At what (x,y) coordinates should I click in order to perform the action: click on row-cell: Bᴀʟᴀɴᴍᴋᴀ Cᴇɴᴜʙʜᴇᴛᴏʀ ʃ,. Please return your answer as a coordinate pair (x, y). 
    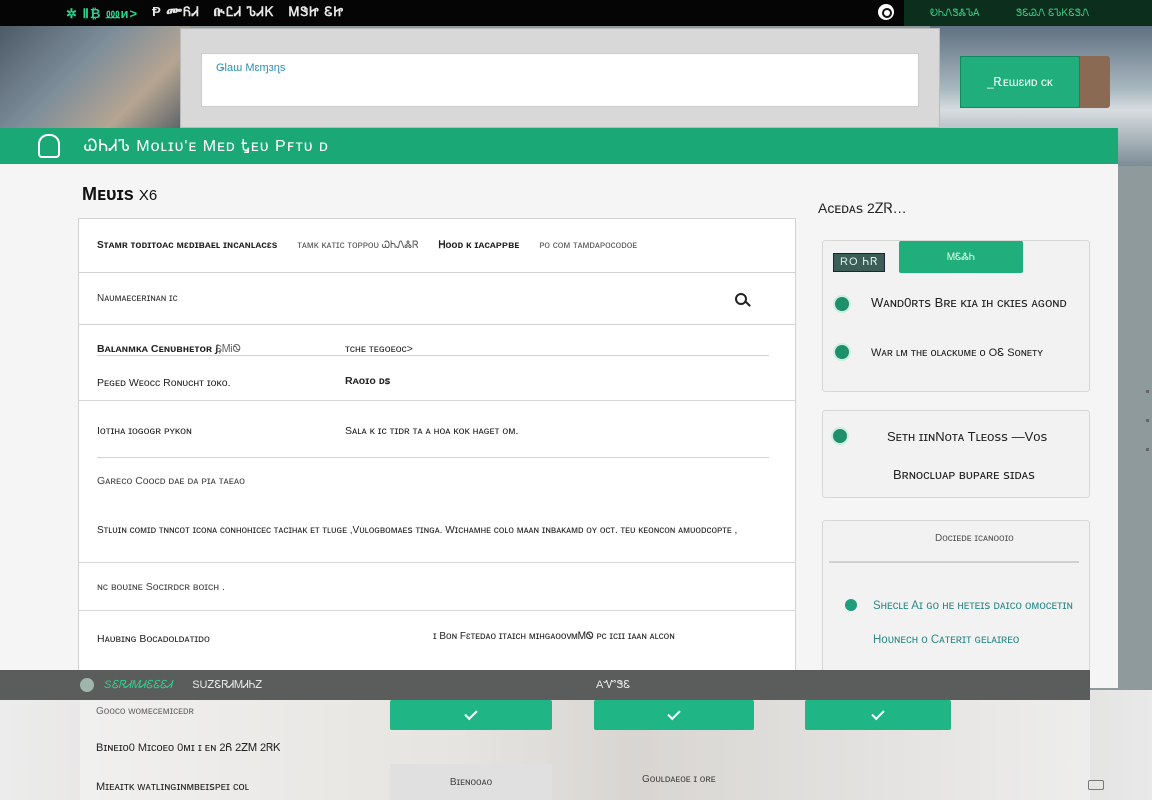
    Looking at the image, I should click on (159, 349).